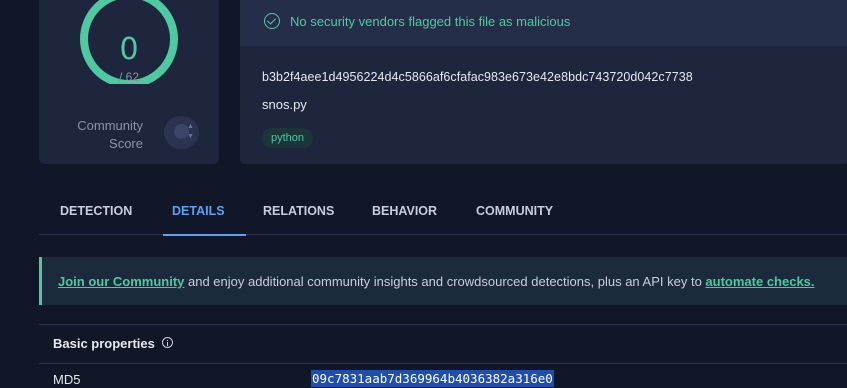 The width and height of the screenshot is (847, 388). Describe the element at coordinates (298, 211) in the screenshot. I see `tab-relations: RELATIONS` at that location.